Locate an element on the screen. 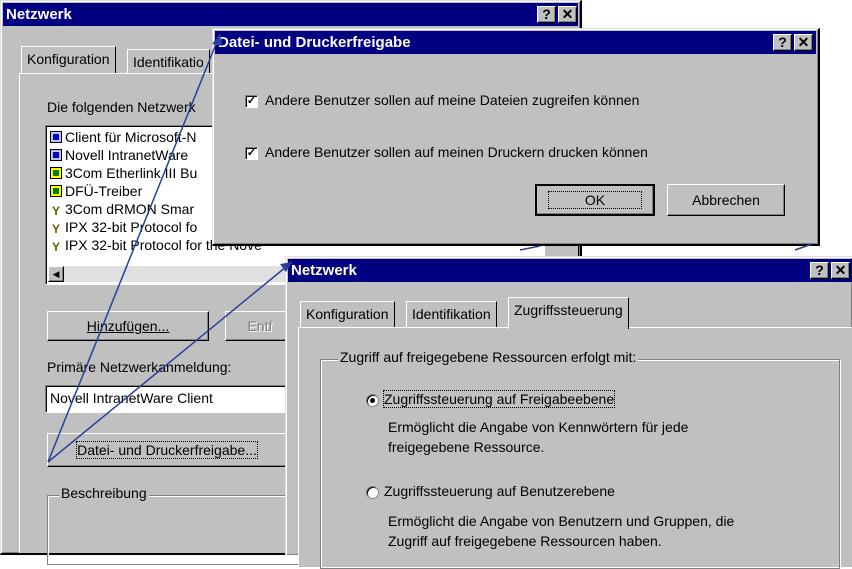  share-printers-checkbox: ✓ is located at coordinates (251, 153).